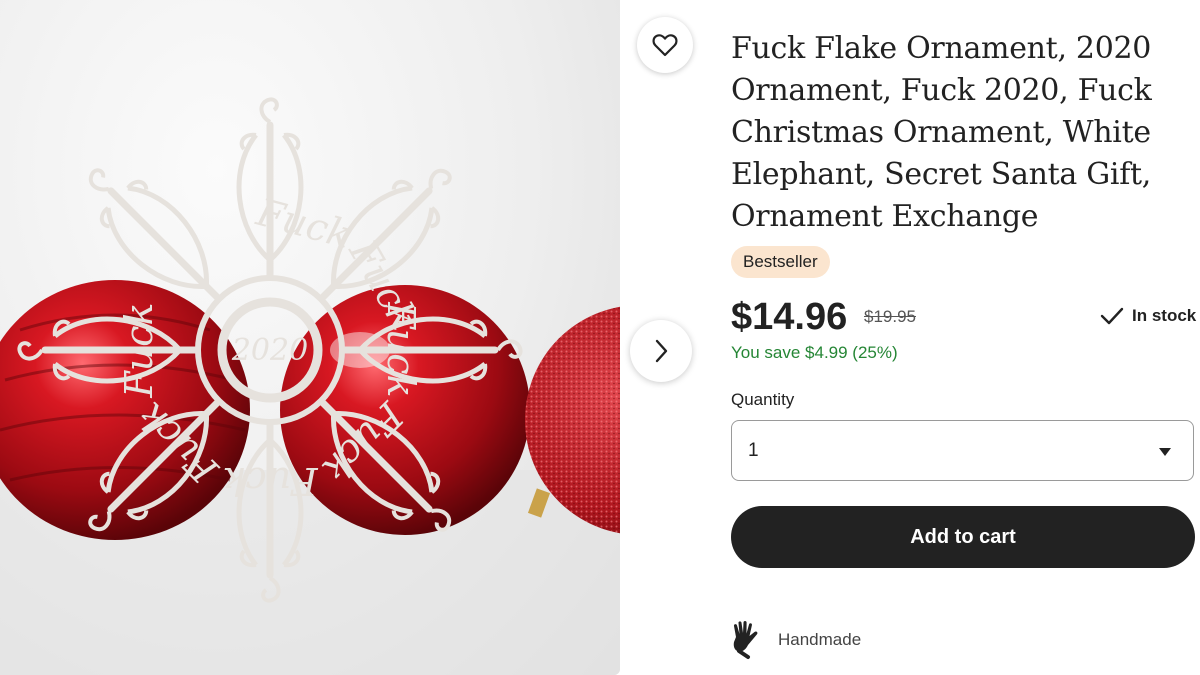 This screenshot has width=1200, height=675. What do you see at coordinates (753, 450) in the screenshot?
I see `quantity-value: 1` at bounding box center [753, 450].